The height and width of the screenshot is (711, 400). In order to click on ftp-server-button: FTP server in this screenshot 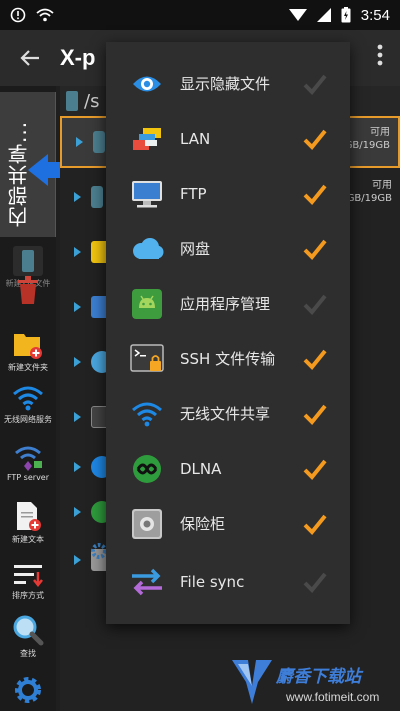, I will do `click(28, 461)`.